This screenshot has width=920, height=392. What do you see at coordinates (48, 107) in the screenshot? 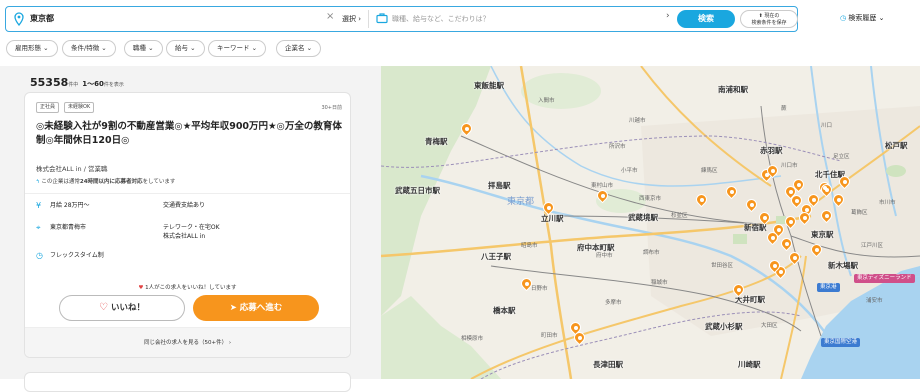
I see `tag-employment: 正社員` at bounding box center [48, 107].